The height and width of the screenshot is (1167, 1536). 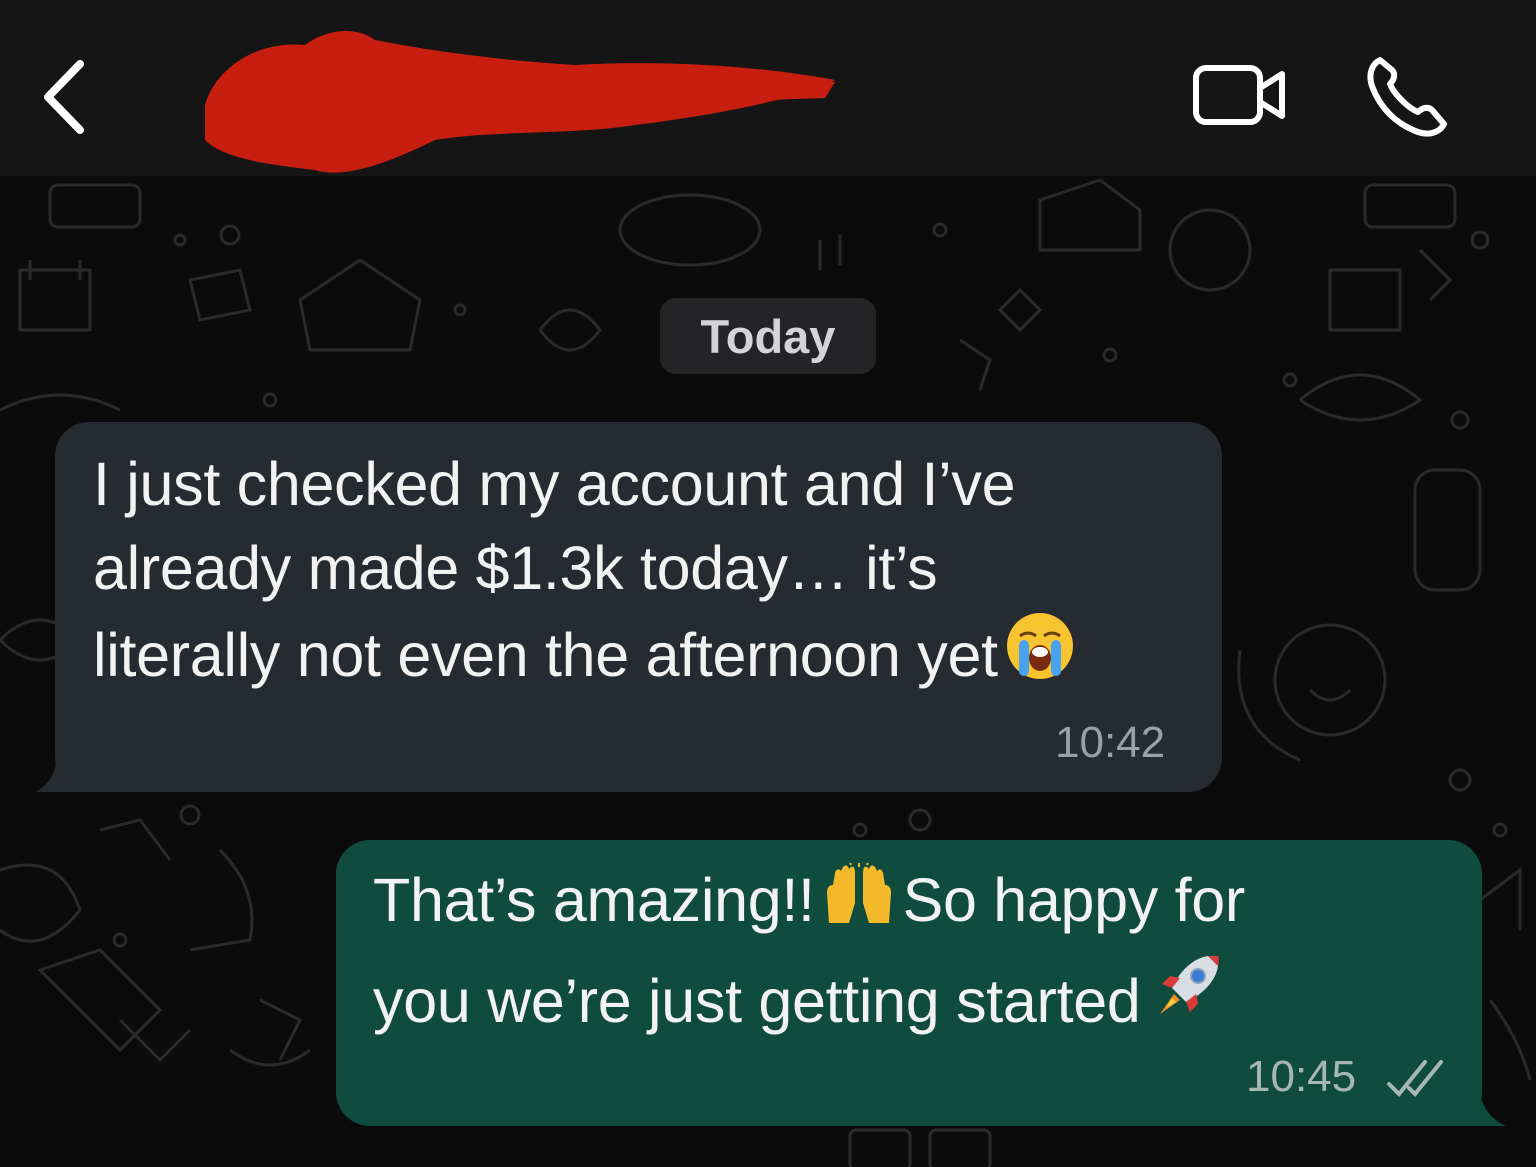 I want to click on double-check-icon, so click(x=1415, y=1078).